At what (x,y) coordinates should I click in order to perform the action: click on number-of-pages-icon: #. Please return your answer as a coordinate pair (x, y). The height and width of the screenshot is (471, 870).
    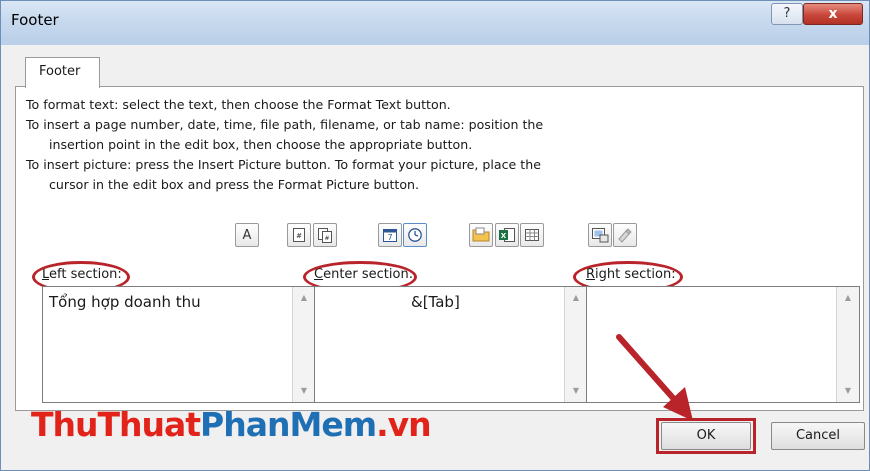
    Looking at the image, I should click on (325, 235).